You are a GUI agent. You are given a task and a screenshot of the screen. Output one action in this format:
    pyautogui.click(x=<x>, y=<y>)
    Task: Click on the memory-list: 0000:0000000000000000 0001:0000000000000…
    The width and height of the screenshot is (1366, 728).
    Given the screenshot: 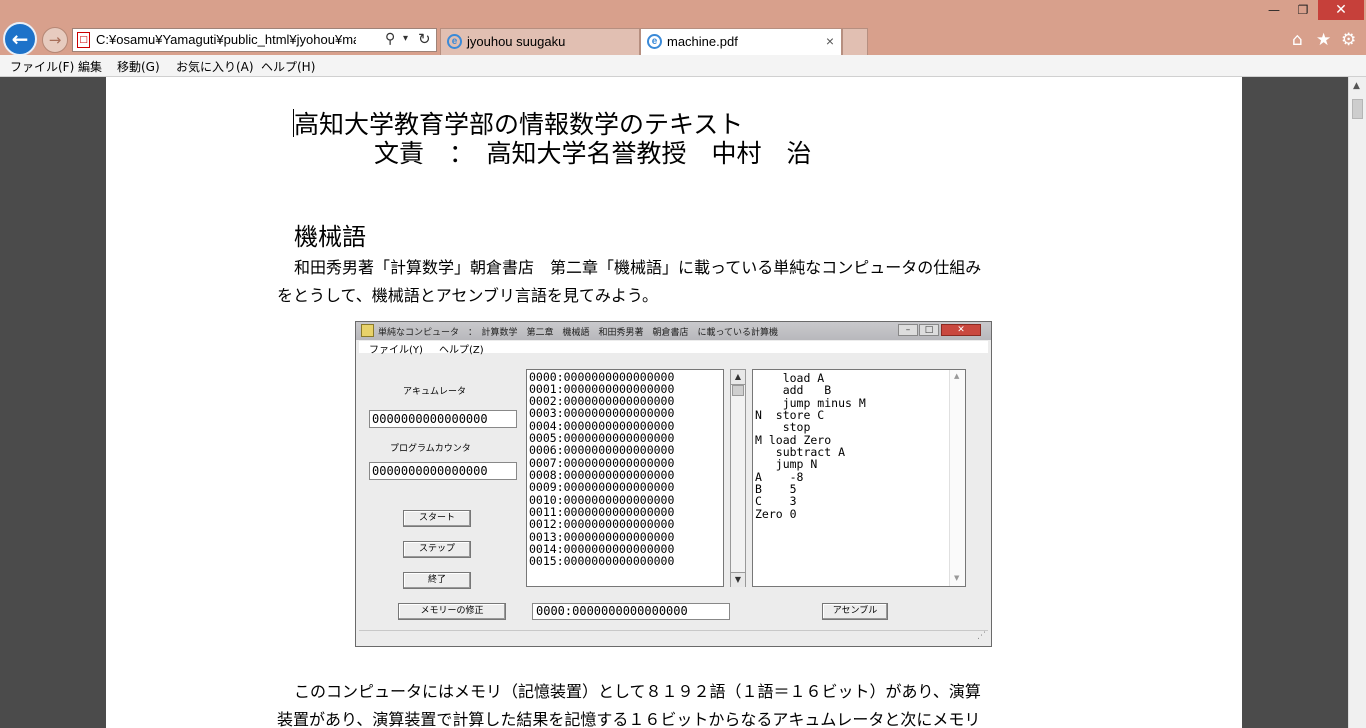 What is the action you would take?
    pyautogui.click(x=625, y=478)
    